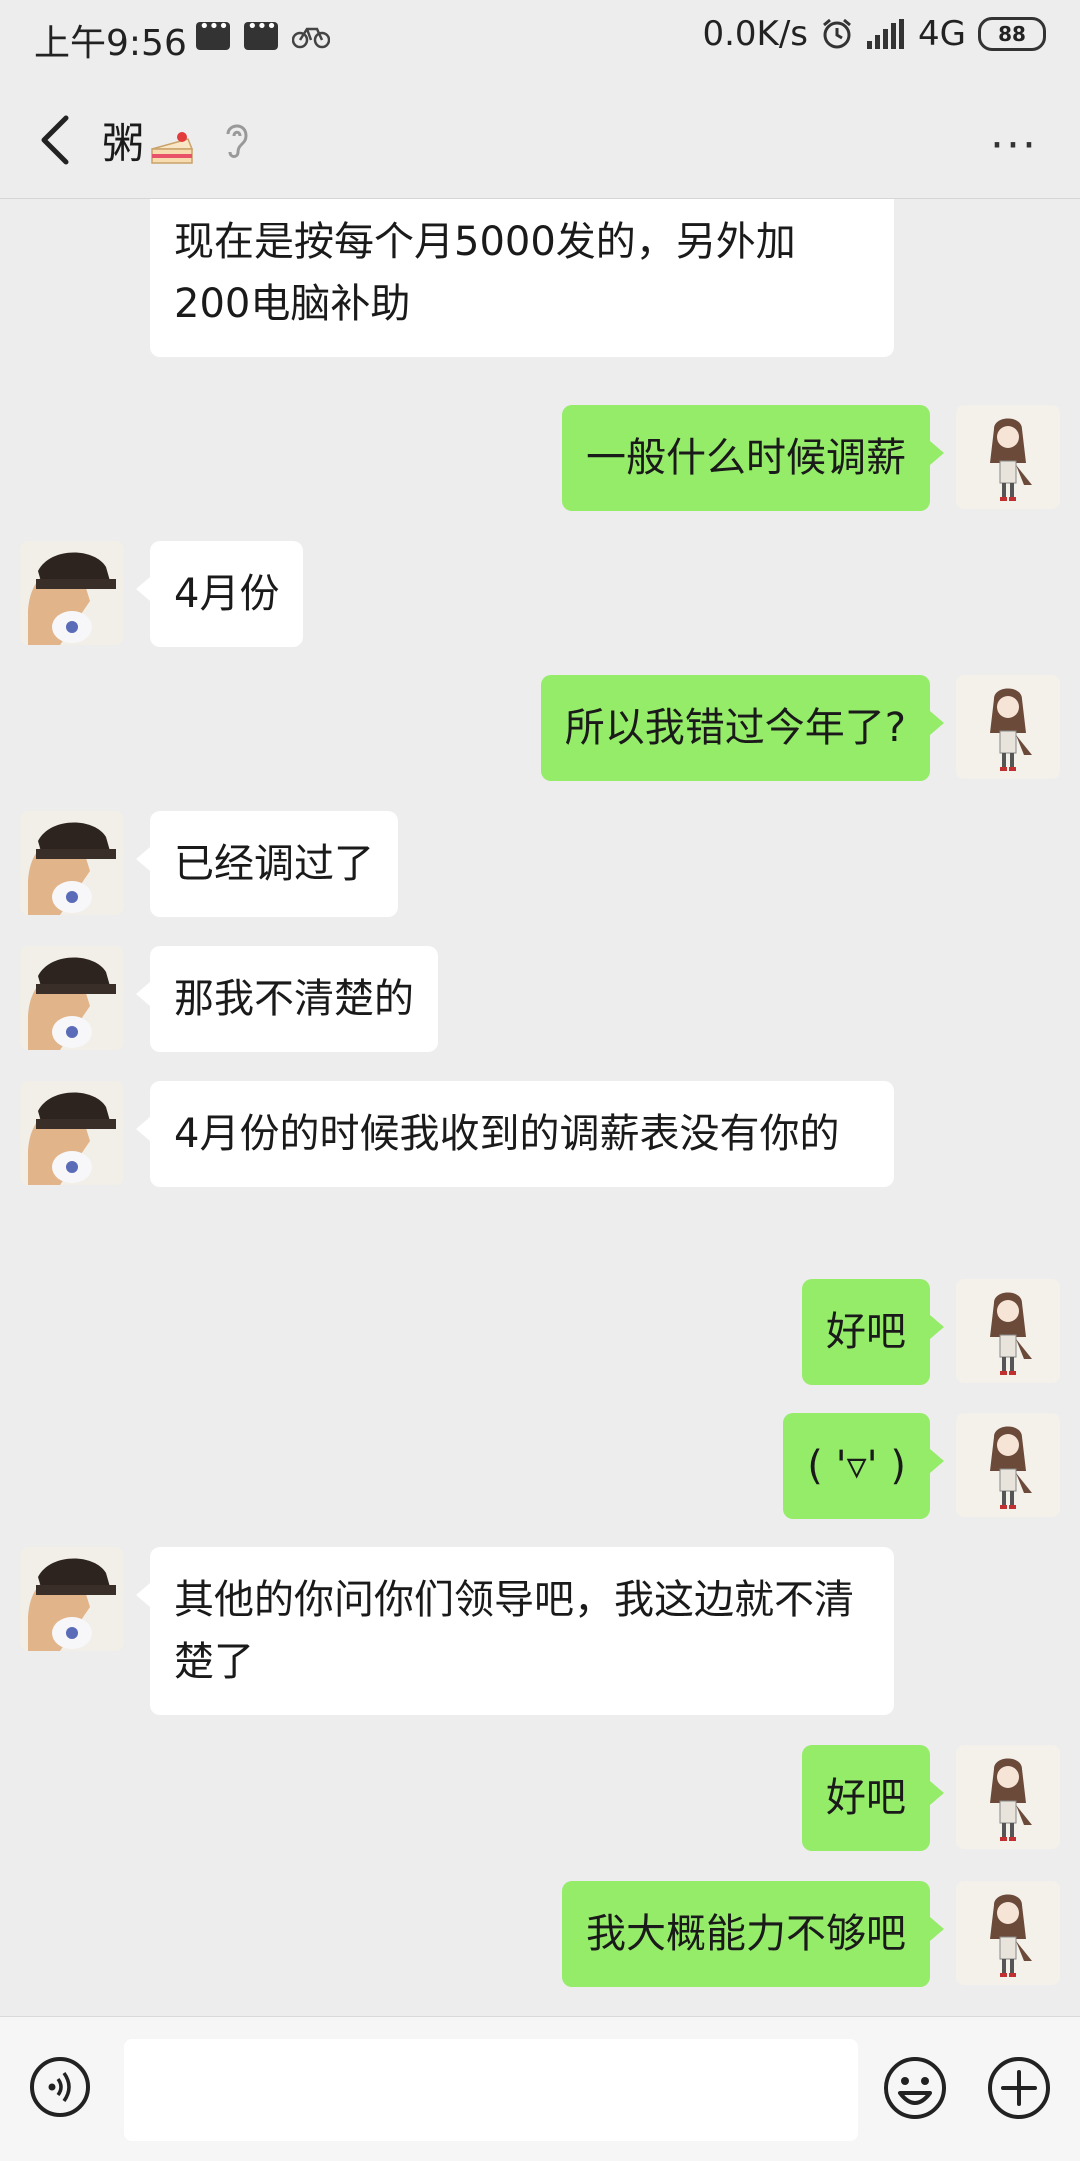  Describe the element at coordinates (287, 999) in the screenshot. I see `message-bubble: 那我不清楚的` at that location.